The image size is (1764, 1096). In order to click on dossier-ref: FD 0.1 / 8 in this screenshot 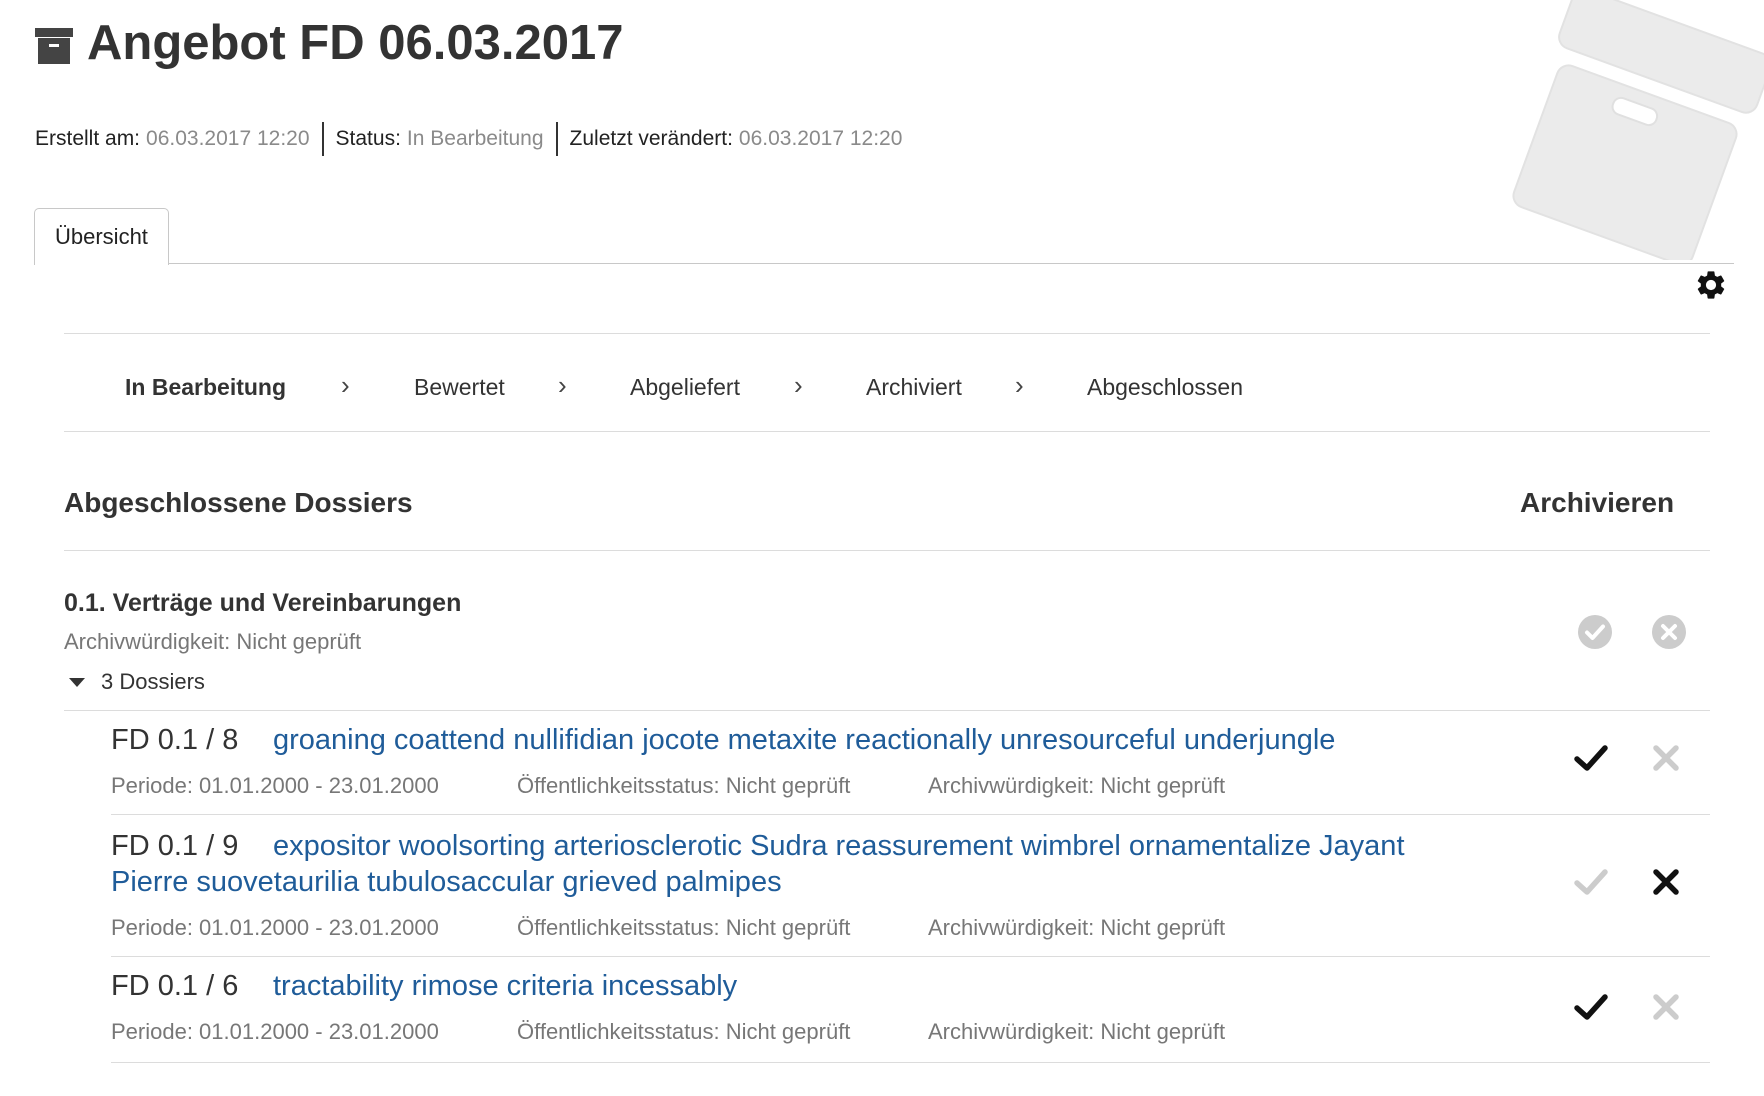, I will do `click(175, 740)`.